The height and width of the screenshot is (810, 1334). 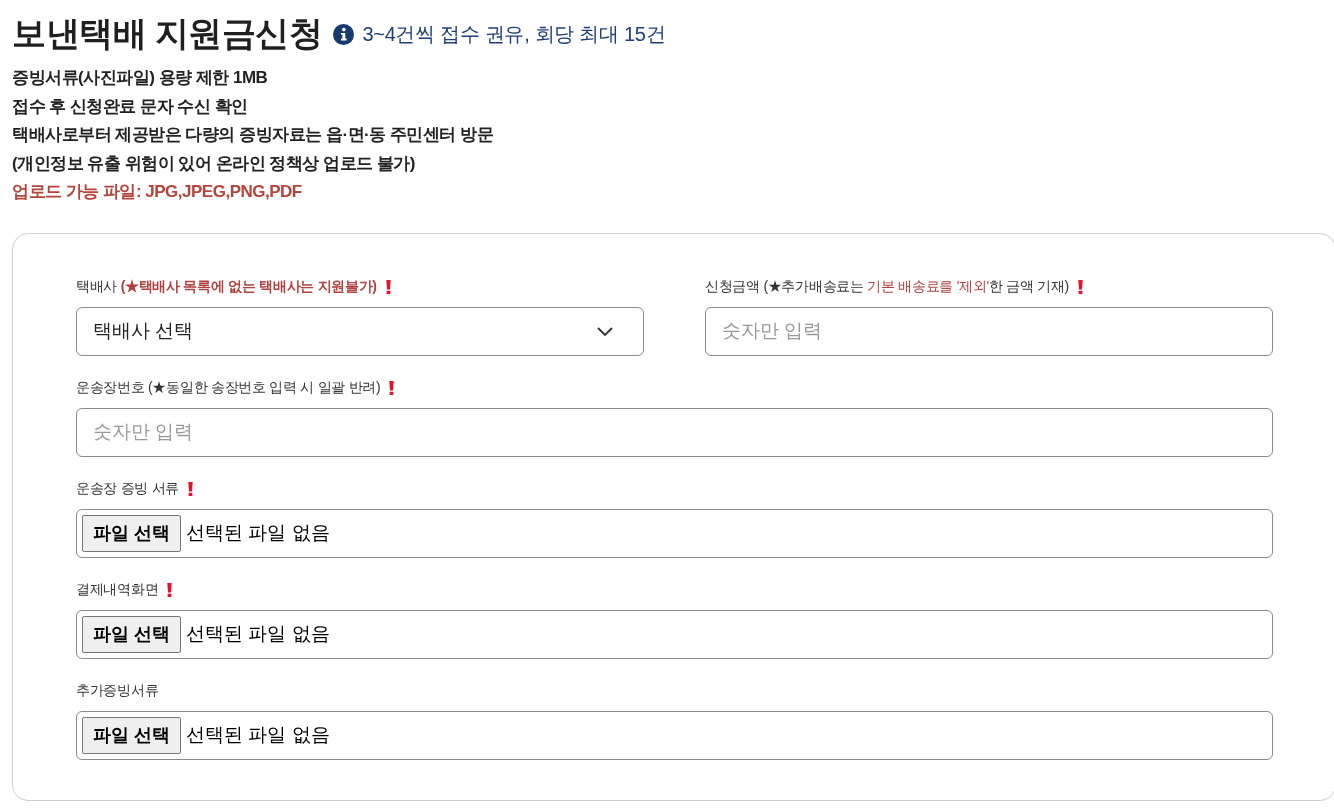 What do you see at coordinates (117, 690) in the screenshot?
I see `field-label: 추가증빙서류` at bounding box center [117, 690].